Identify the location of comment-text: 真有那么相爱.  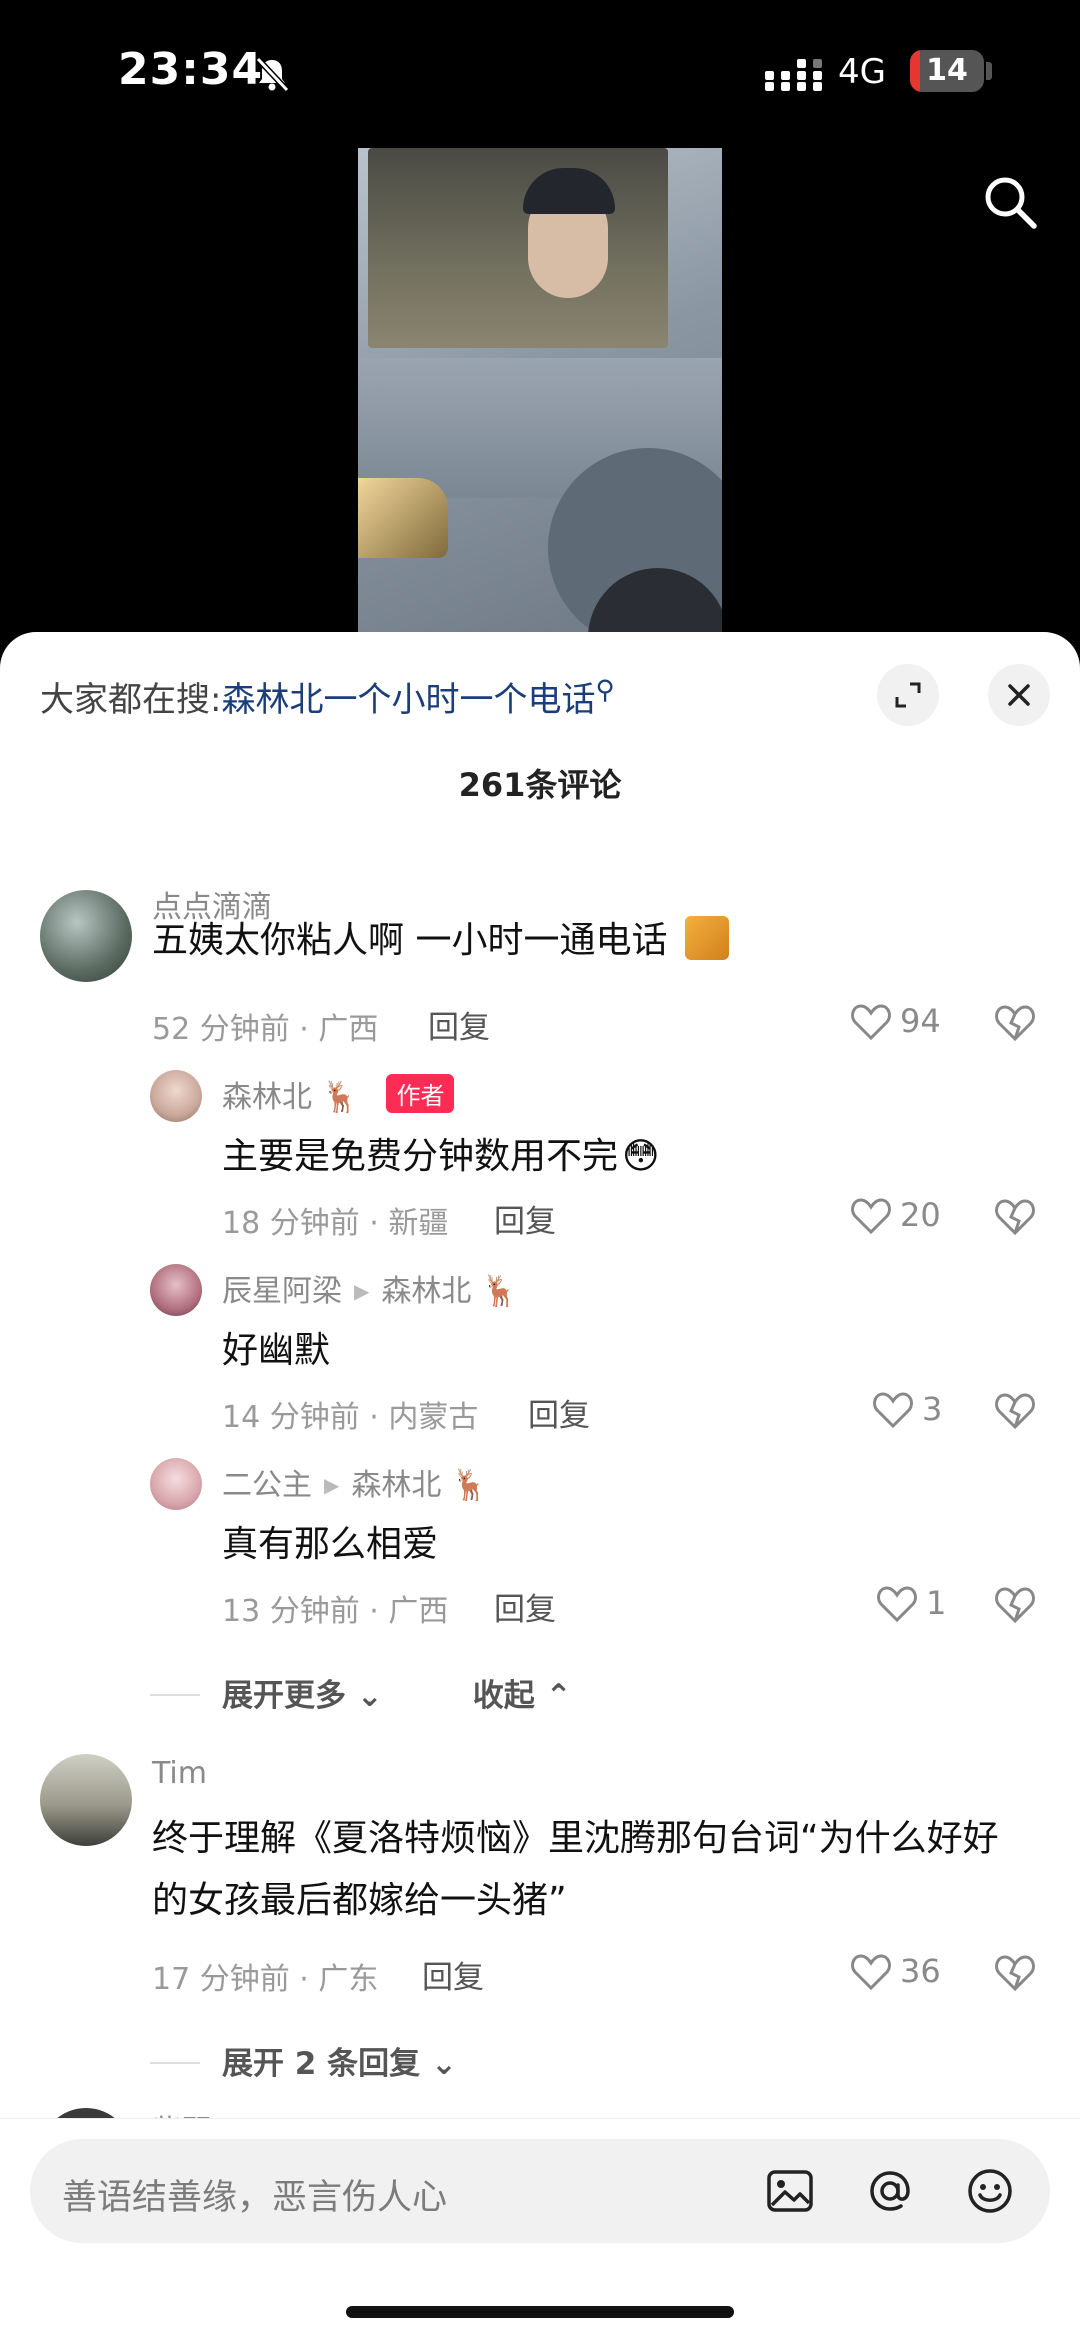
(330, 1544).